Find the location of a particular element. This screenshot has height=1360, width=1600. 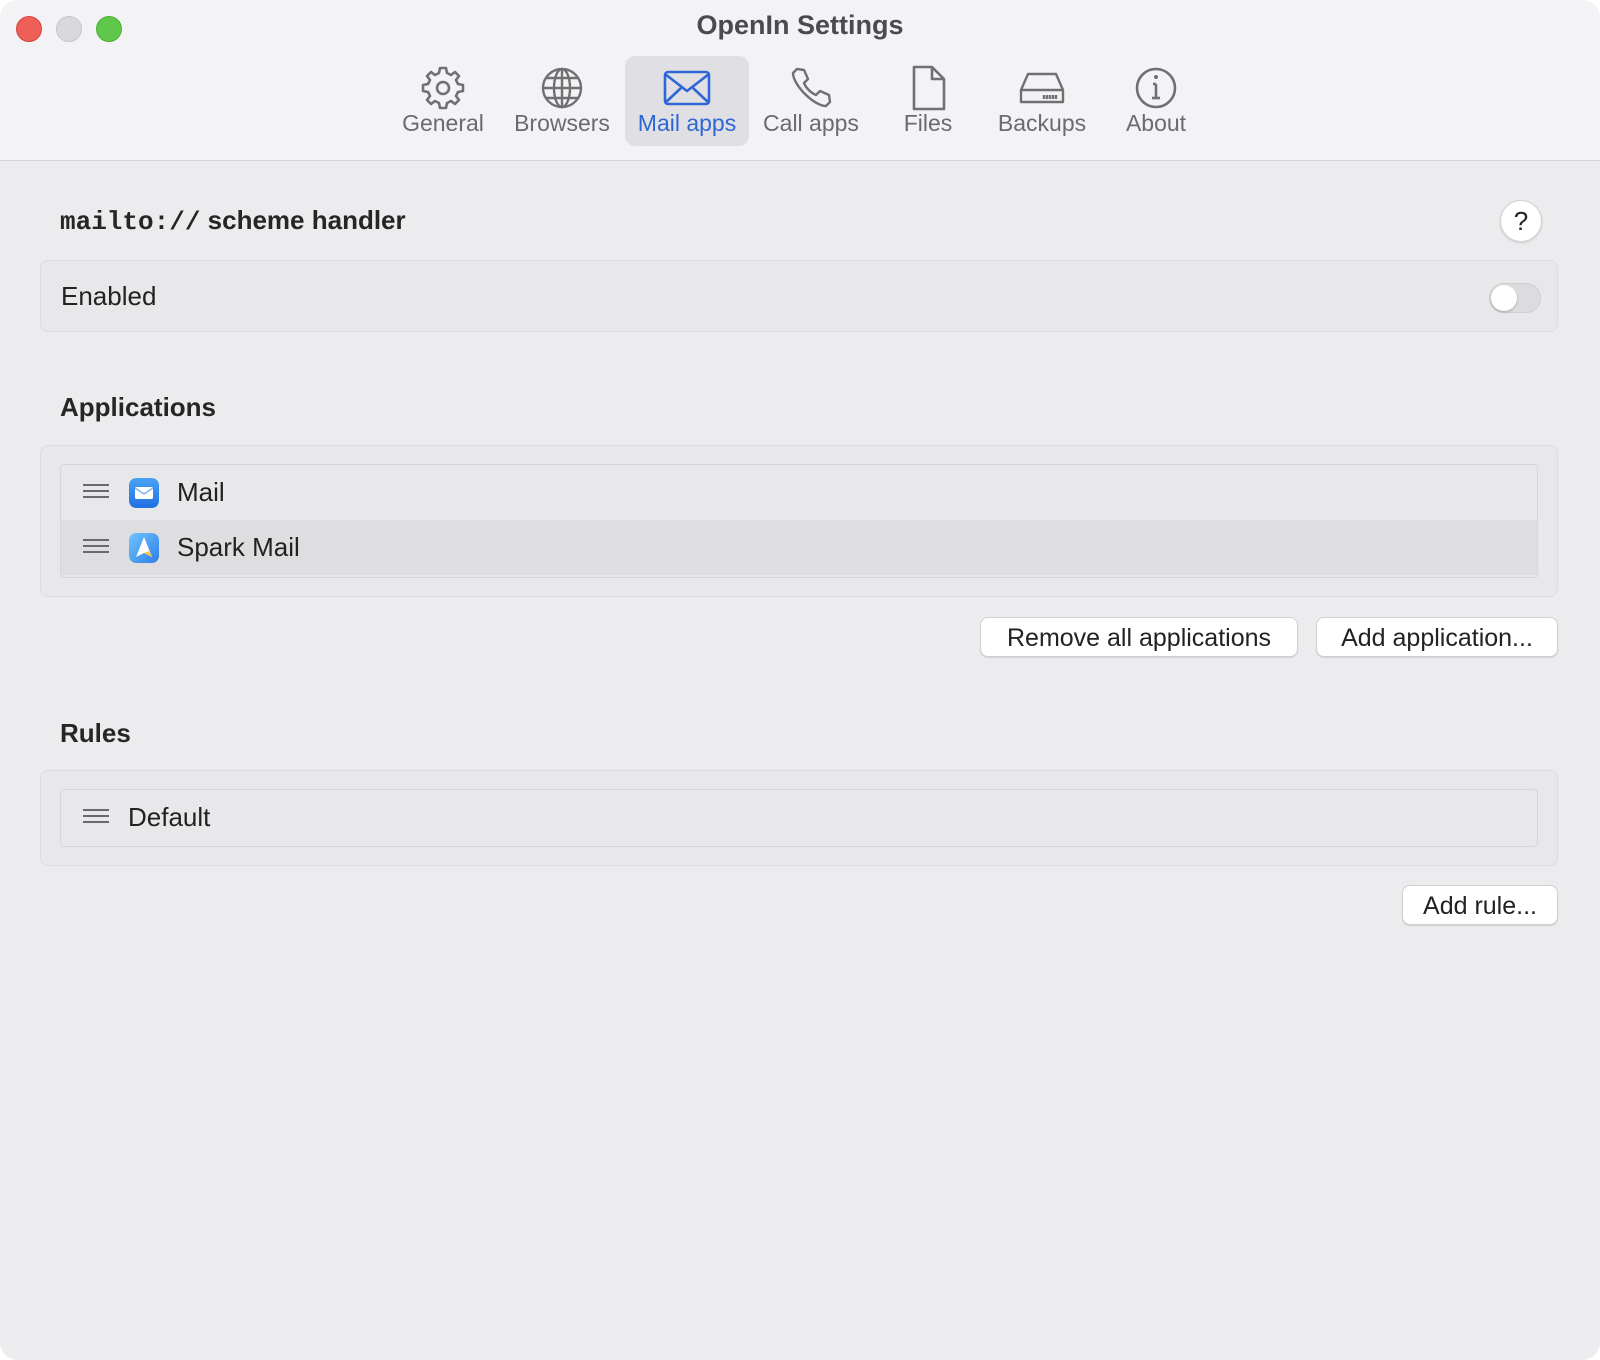

spark-mail-app-icon is located at coordinates (144, 548).